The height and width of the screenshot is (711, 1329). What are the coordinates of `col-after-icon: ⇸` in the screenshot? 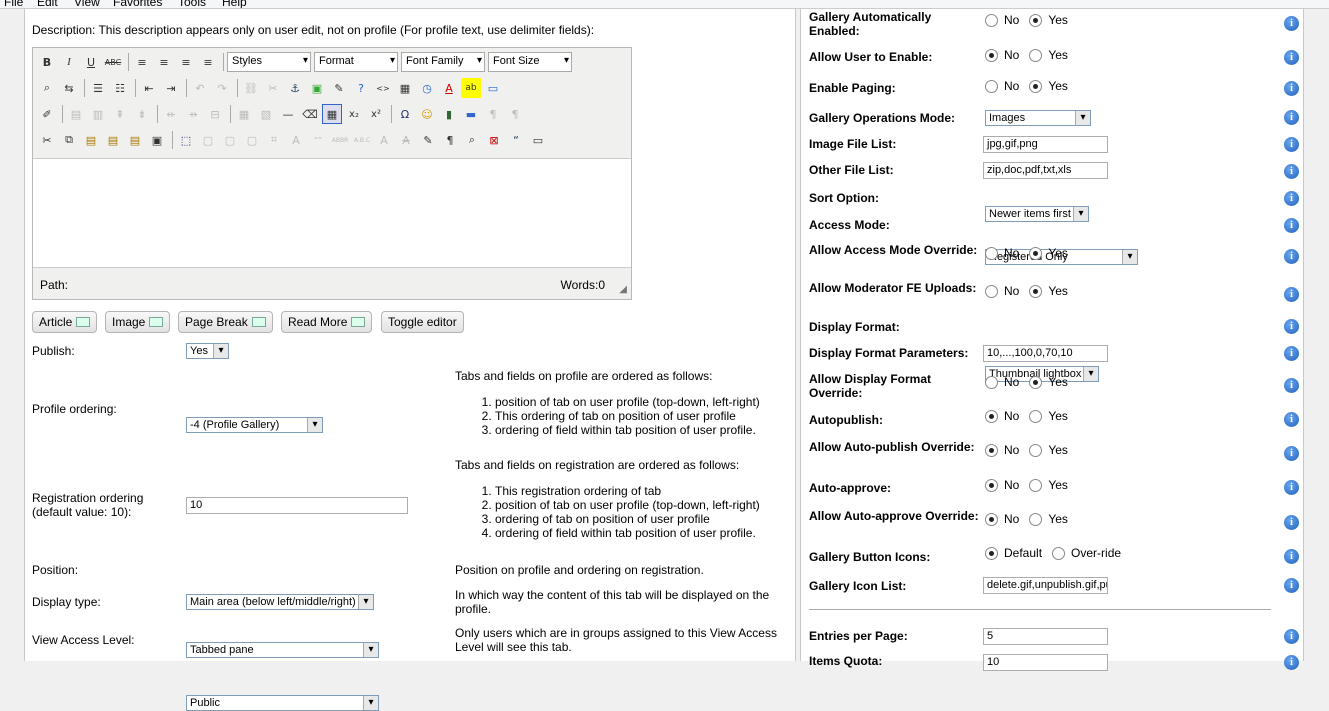 It's located at (193, 114).